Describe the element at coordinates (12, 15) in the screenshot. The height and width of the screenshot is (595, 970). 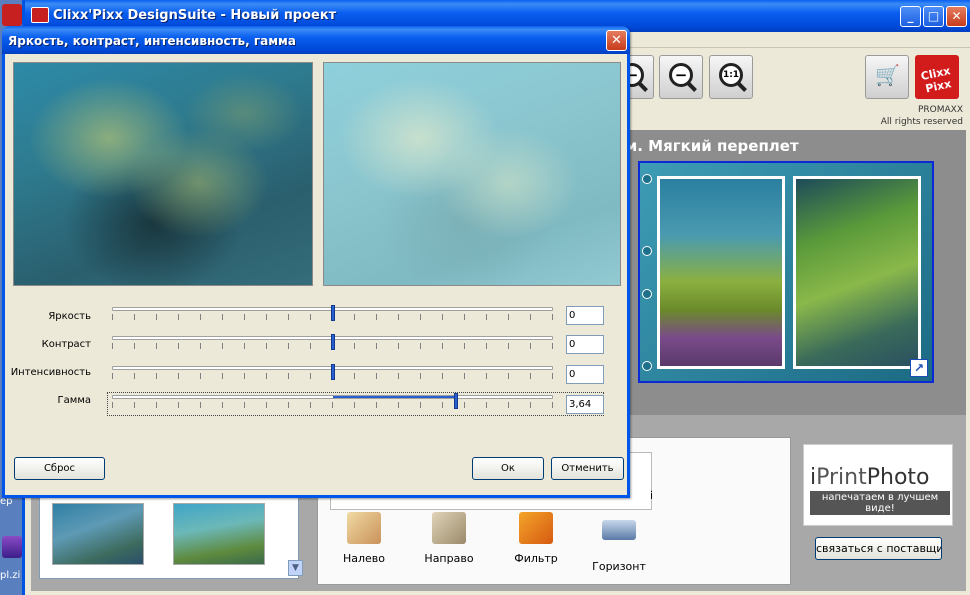
I see `desktop-app-icon` at that location.